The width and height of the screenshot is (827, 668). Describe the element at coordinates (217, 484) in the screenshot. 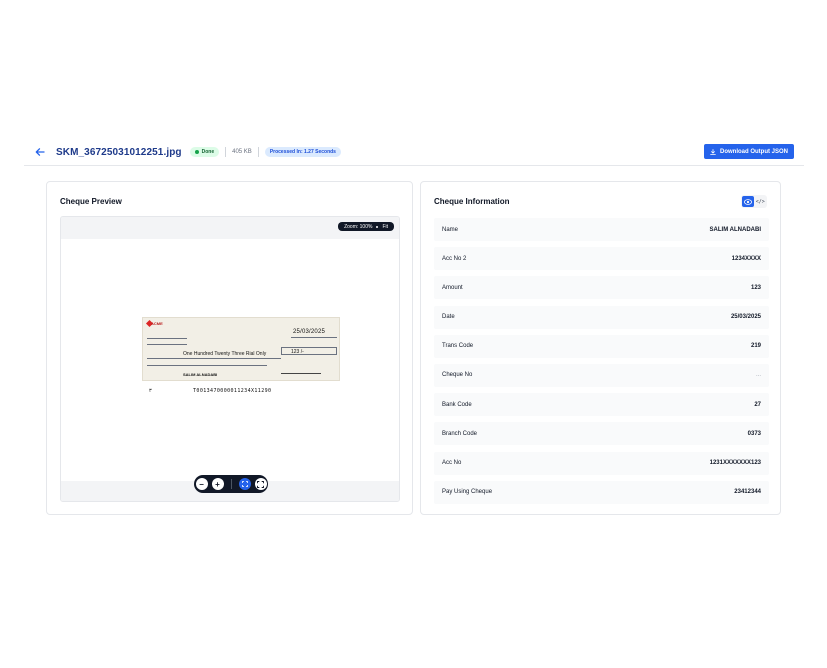

I see `zoom-in-button: +` at that location.